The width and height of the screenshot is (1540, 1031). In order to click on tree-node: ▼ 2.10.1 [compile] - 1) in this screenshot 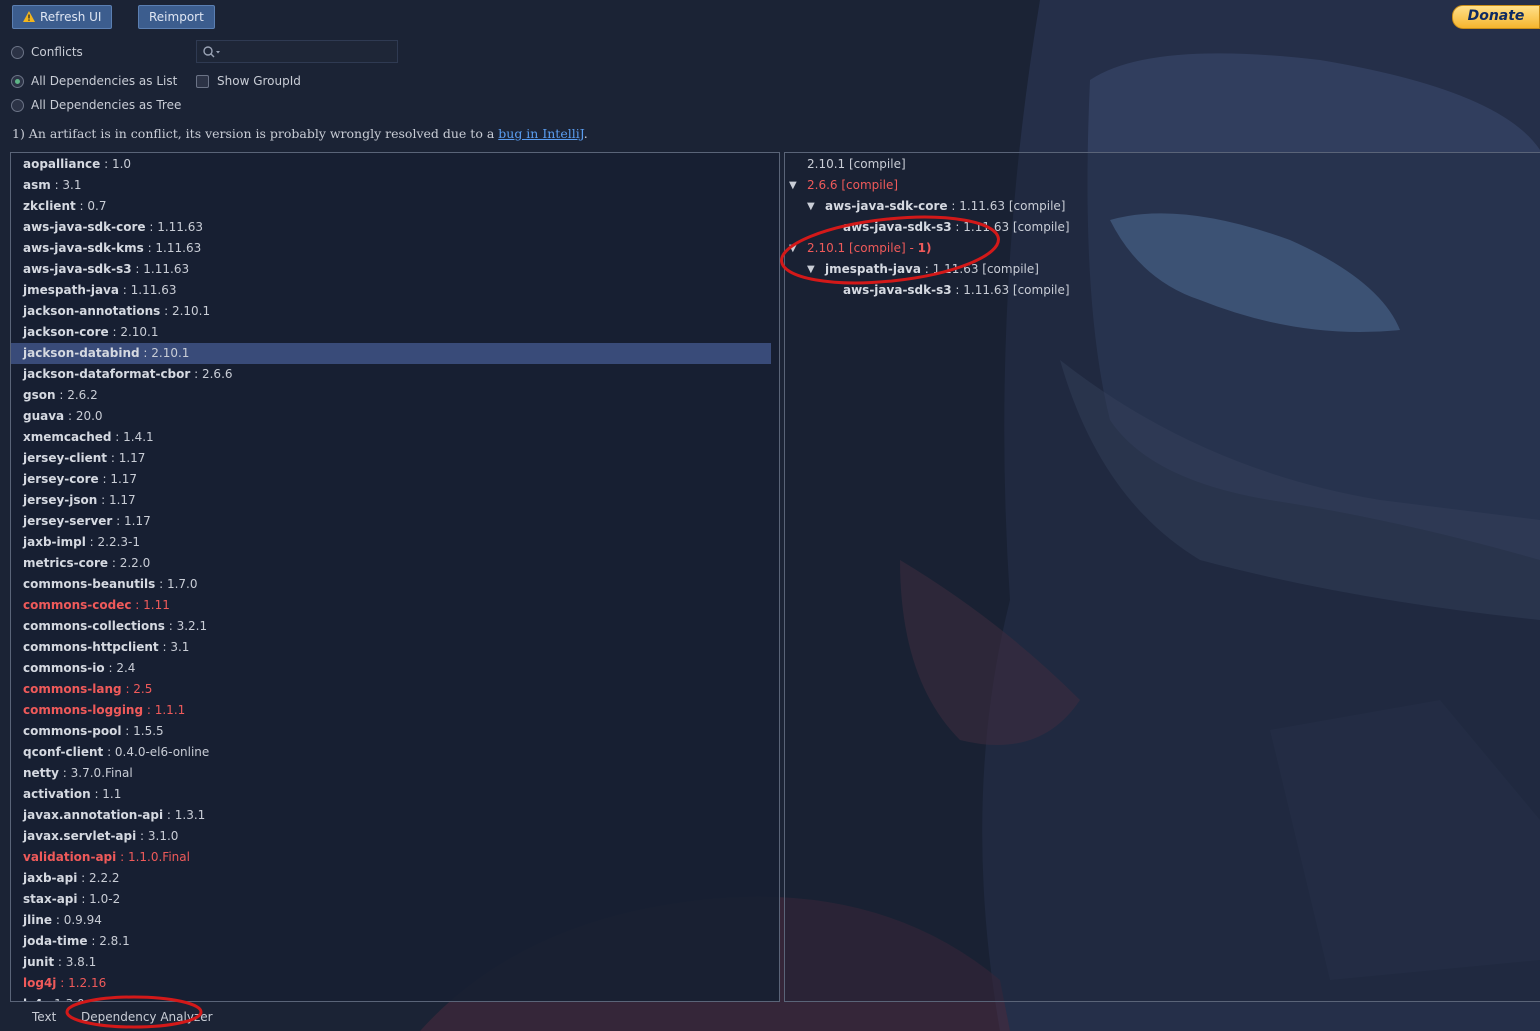, I will do `click(1155, 248)`.